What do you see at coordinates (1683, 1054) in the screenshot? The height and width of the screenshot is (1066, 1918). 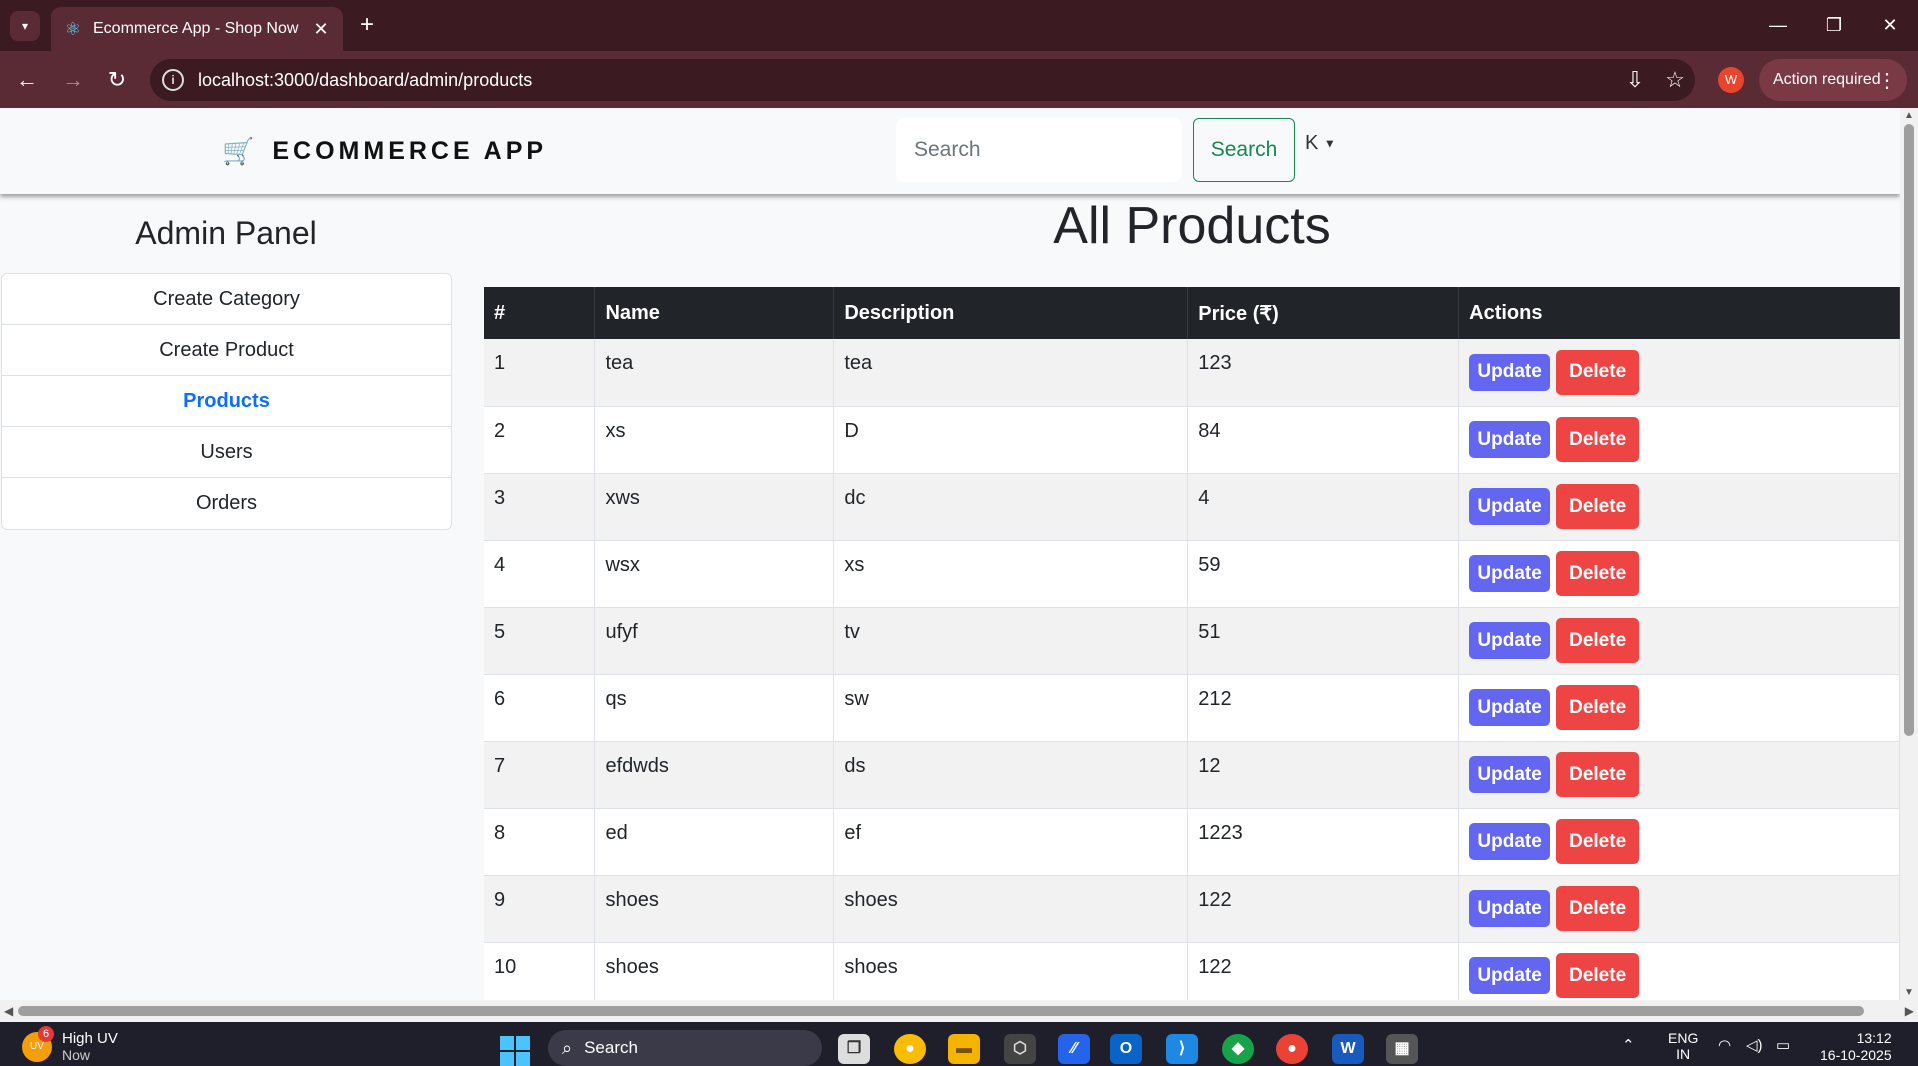 I see `region-code: IN` at bounding box center [1683, 1054].